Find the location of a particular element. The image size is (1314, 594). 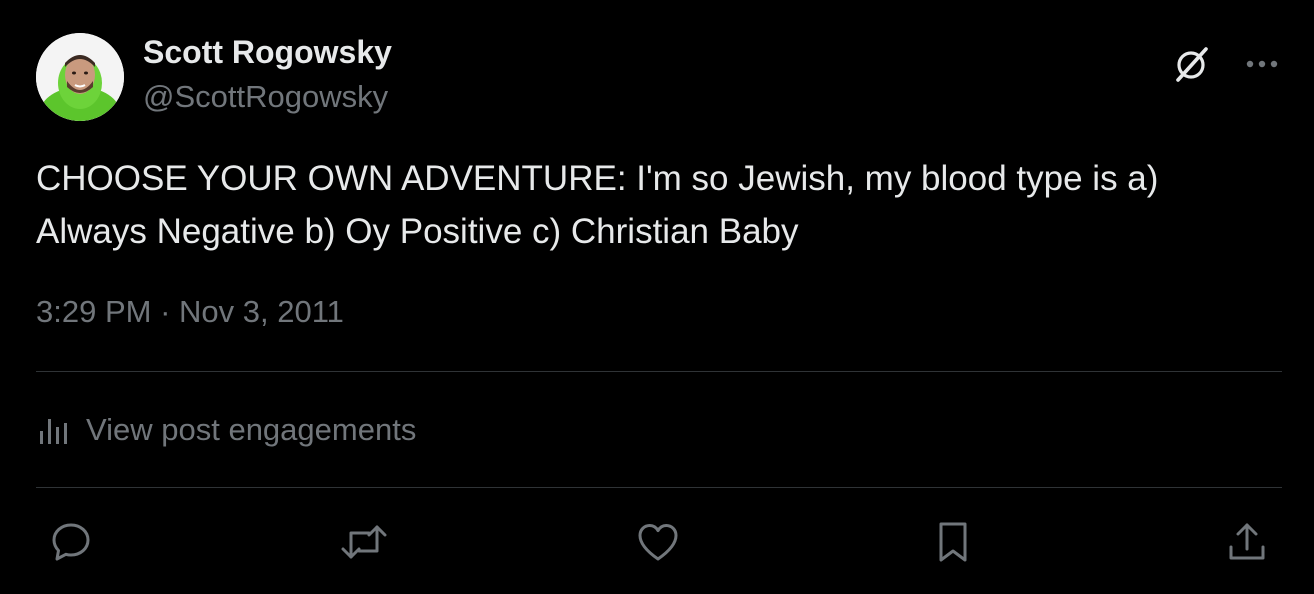

bar-chart-icon is located at coordinates (53, 431).